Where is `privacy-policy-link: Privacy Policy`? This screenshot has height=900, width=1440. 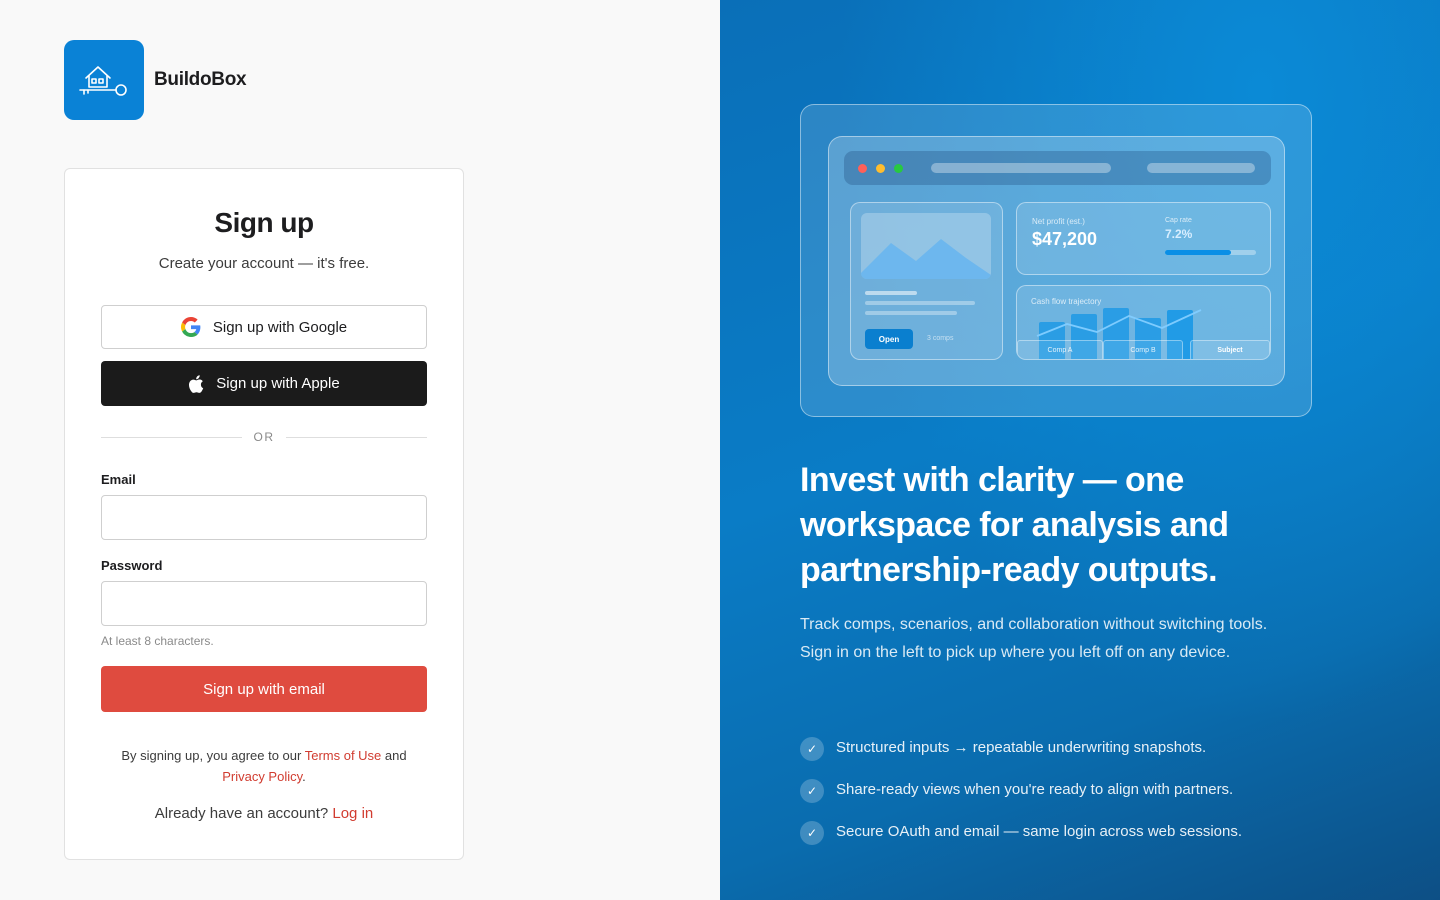 privacy-policy-link: Privacy Policy is located at coordinates (262, 776).